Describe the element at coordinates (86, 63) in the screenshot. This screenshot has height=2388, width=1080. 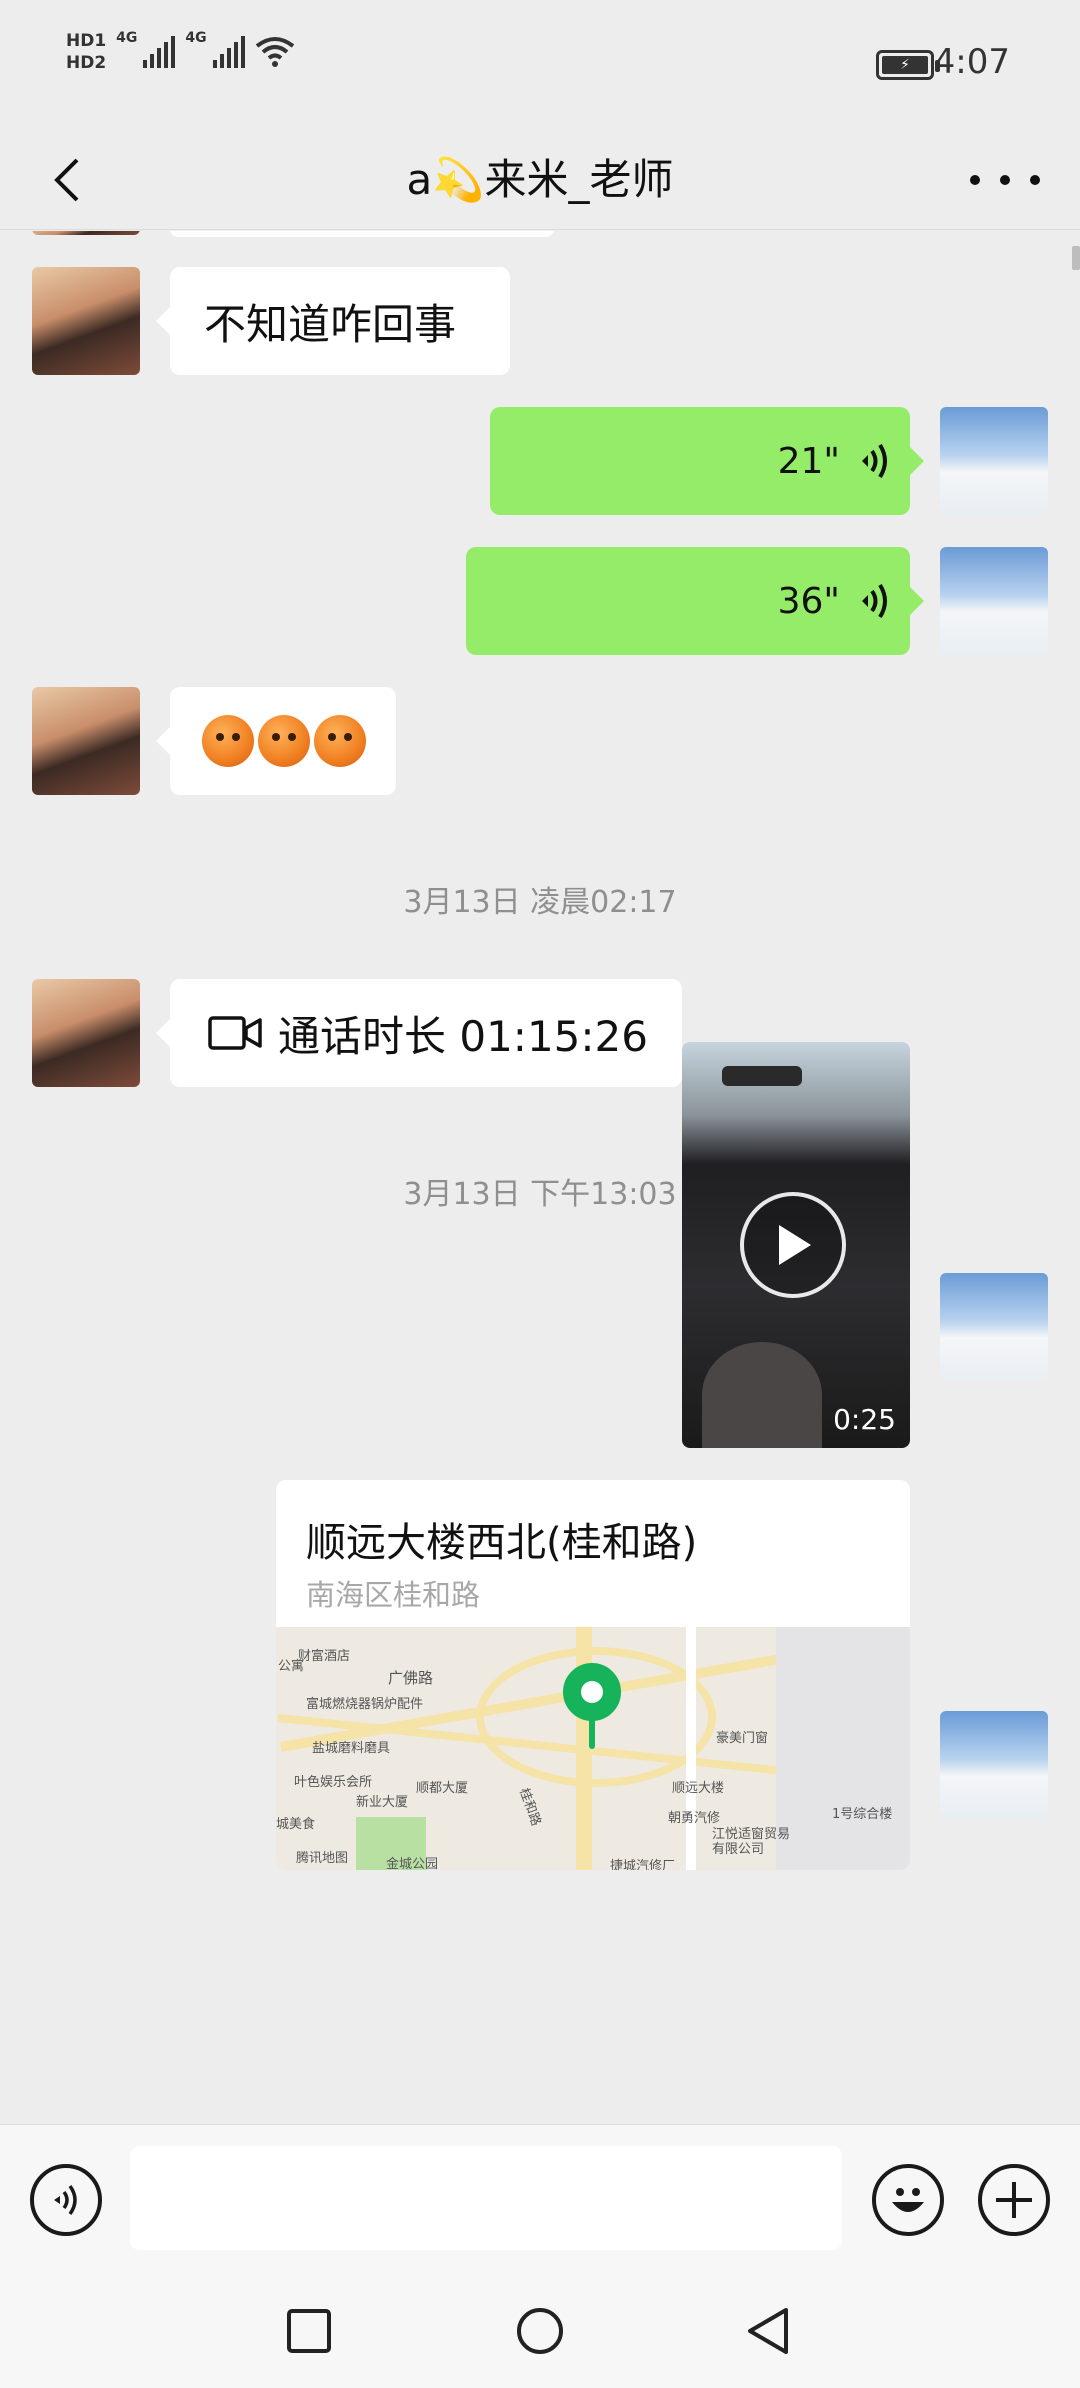
I see `hd2-label: HD2` at that location.